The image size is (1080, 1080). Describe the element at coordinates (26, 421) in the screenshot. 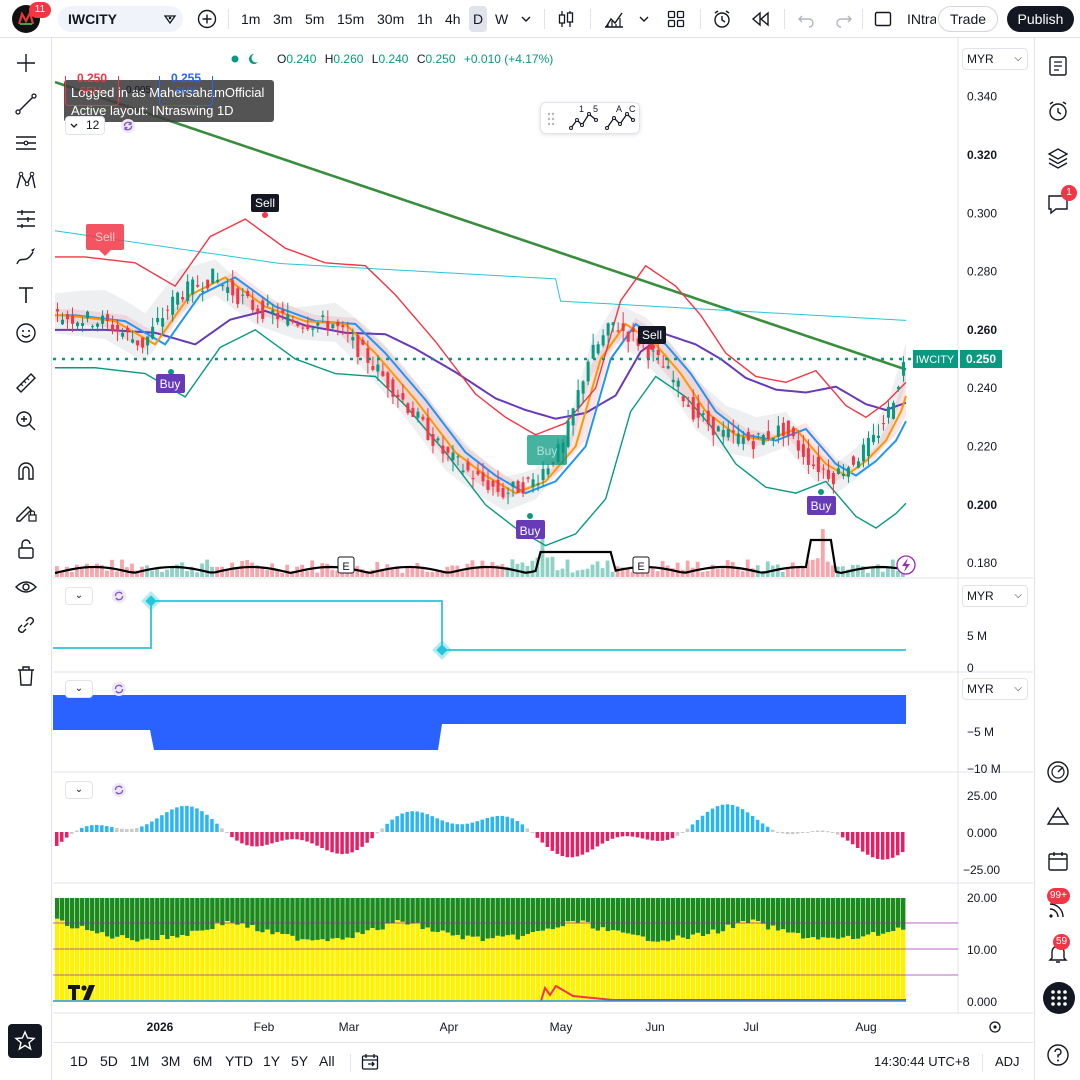

I see `zoom-tool` at that location.